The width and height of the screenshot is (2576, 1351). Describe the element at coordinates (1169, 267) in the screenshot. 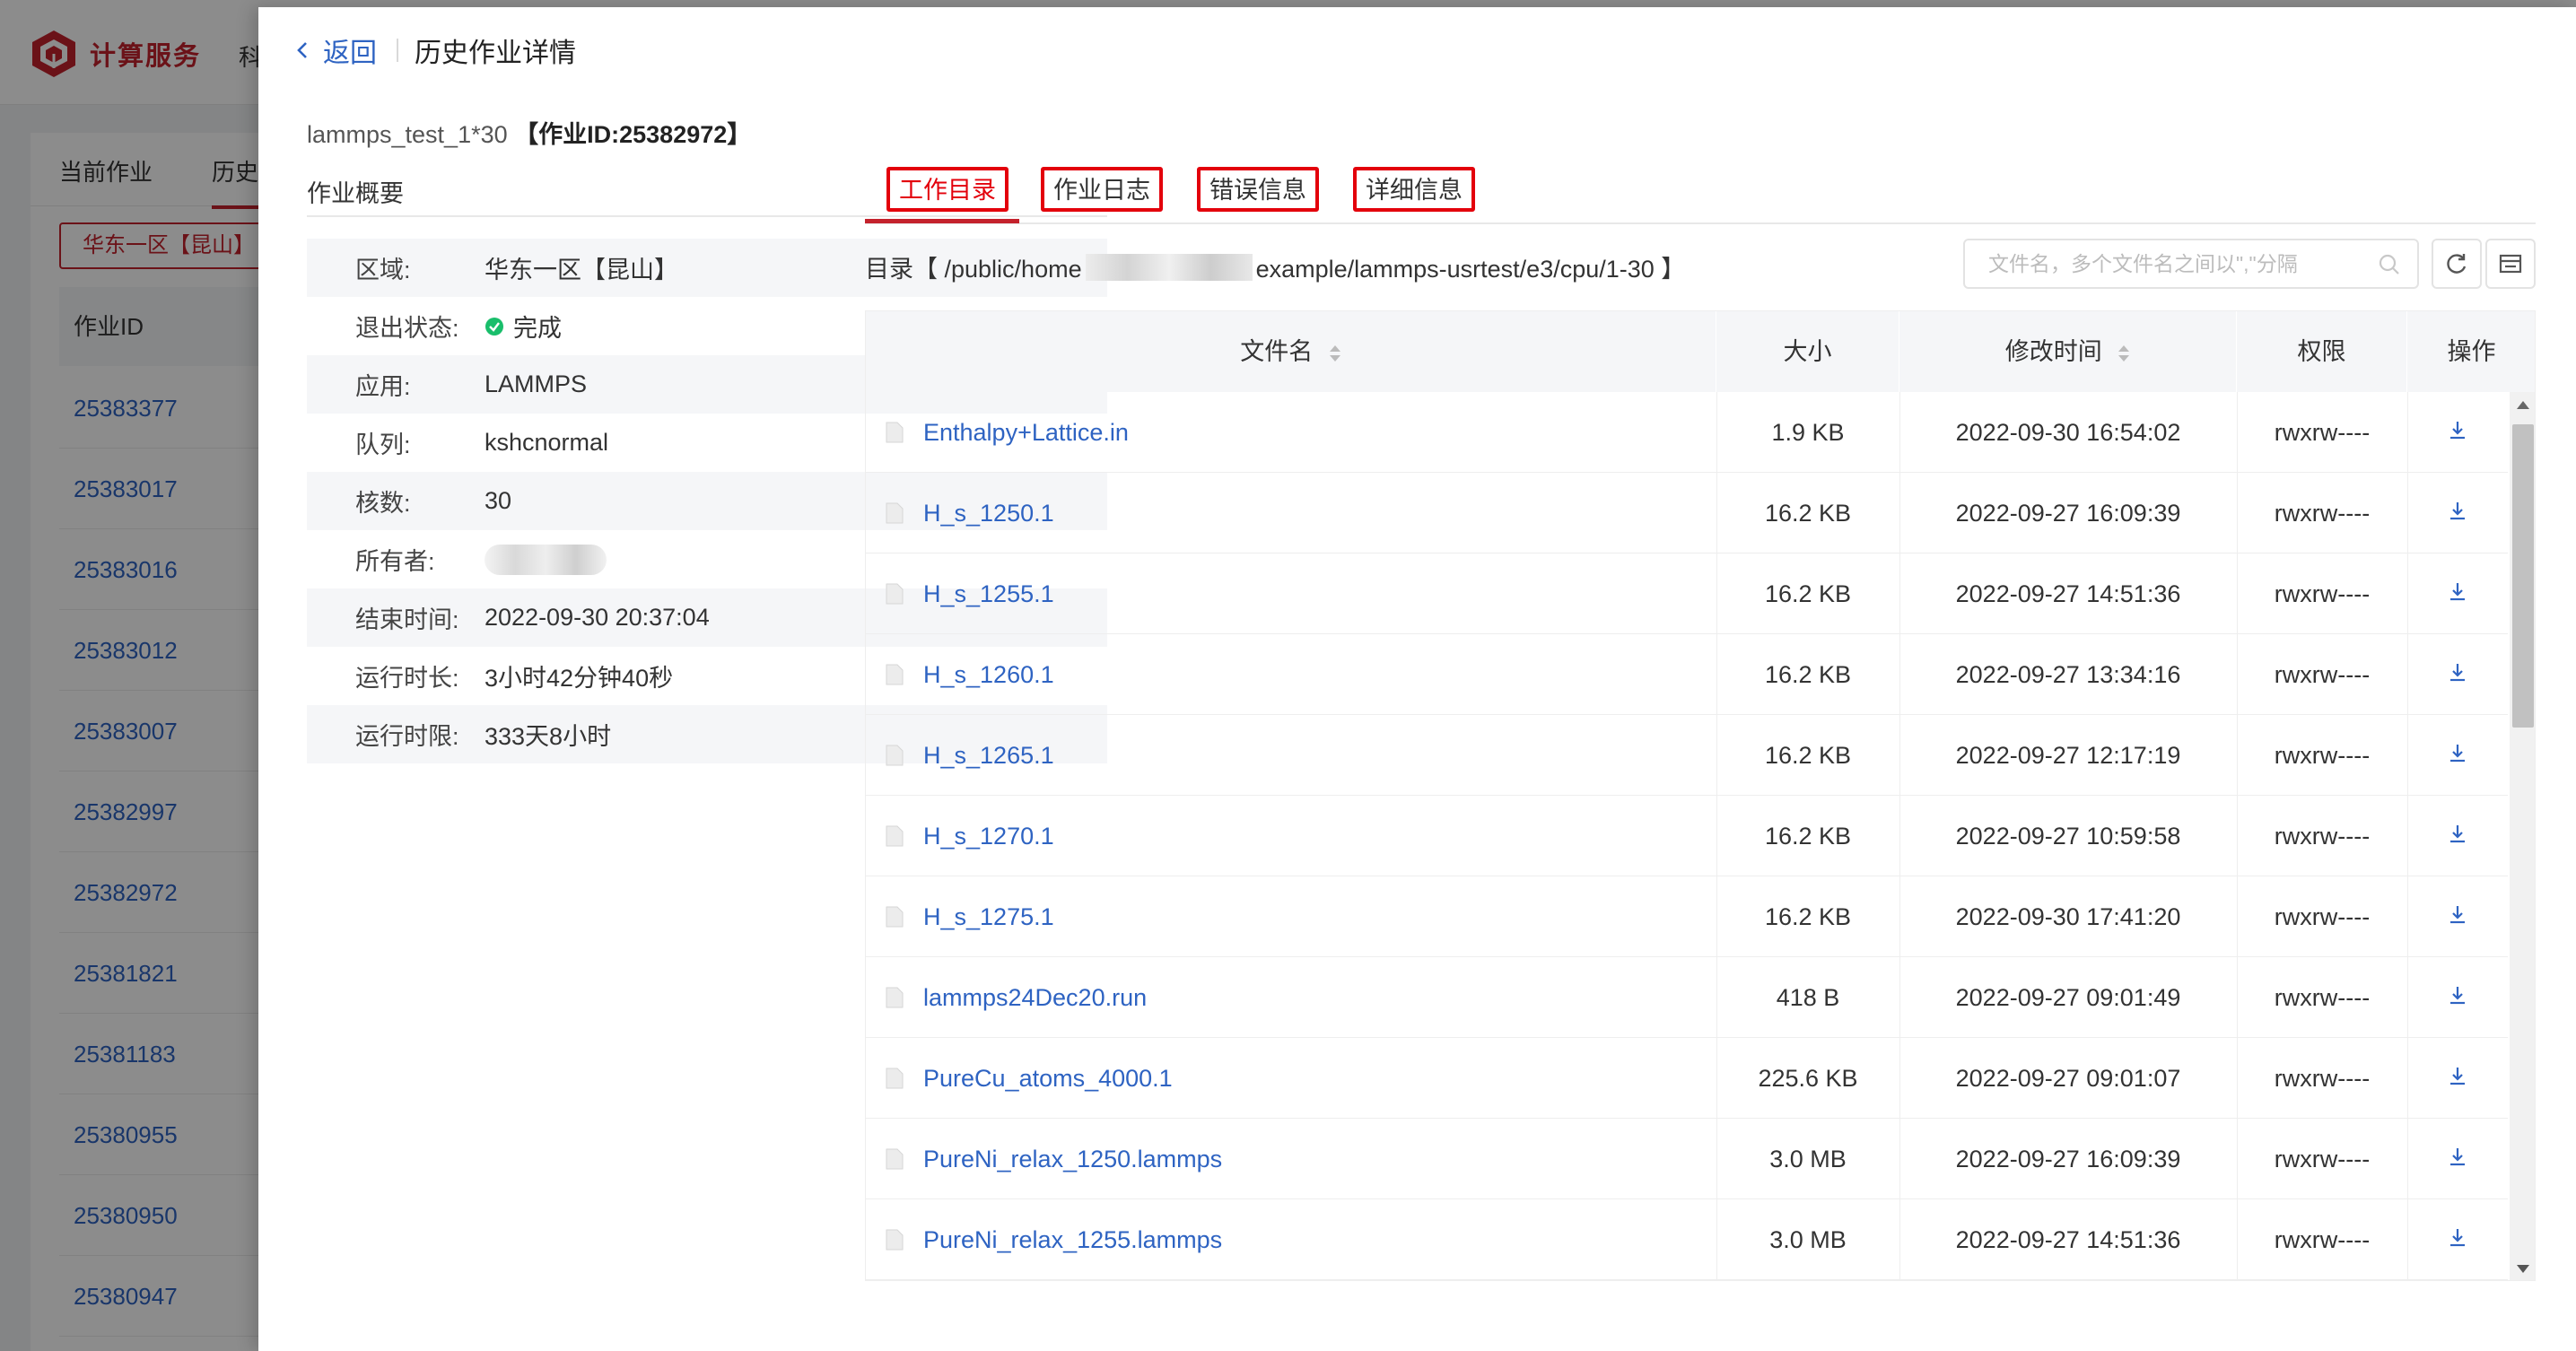

I see `redacted-path-segment` at that location.